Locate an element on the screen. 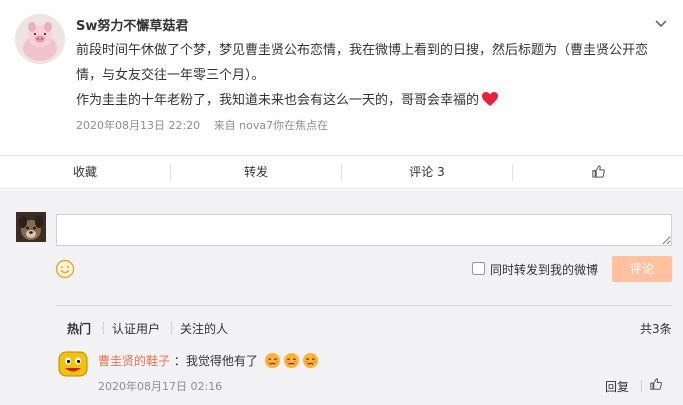 The width and height of the screenshot is (683, 405). post-source: 来自 nova7你在焦点在 is located at coordinates (271, 125).